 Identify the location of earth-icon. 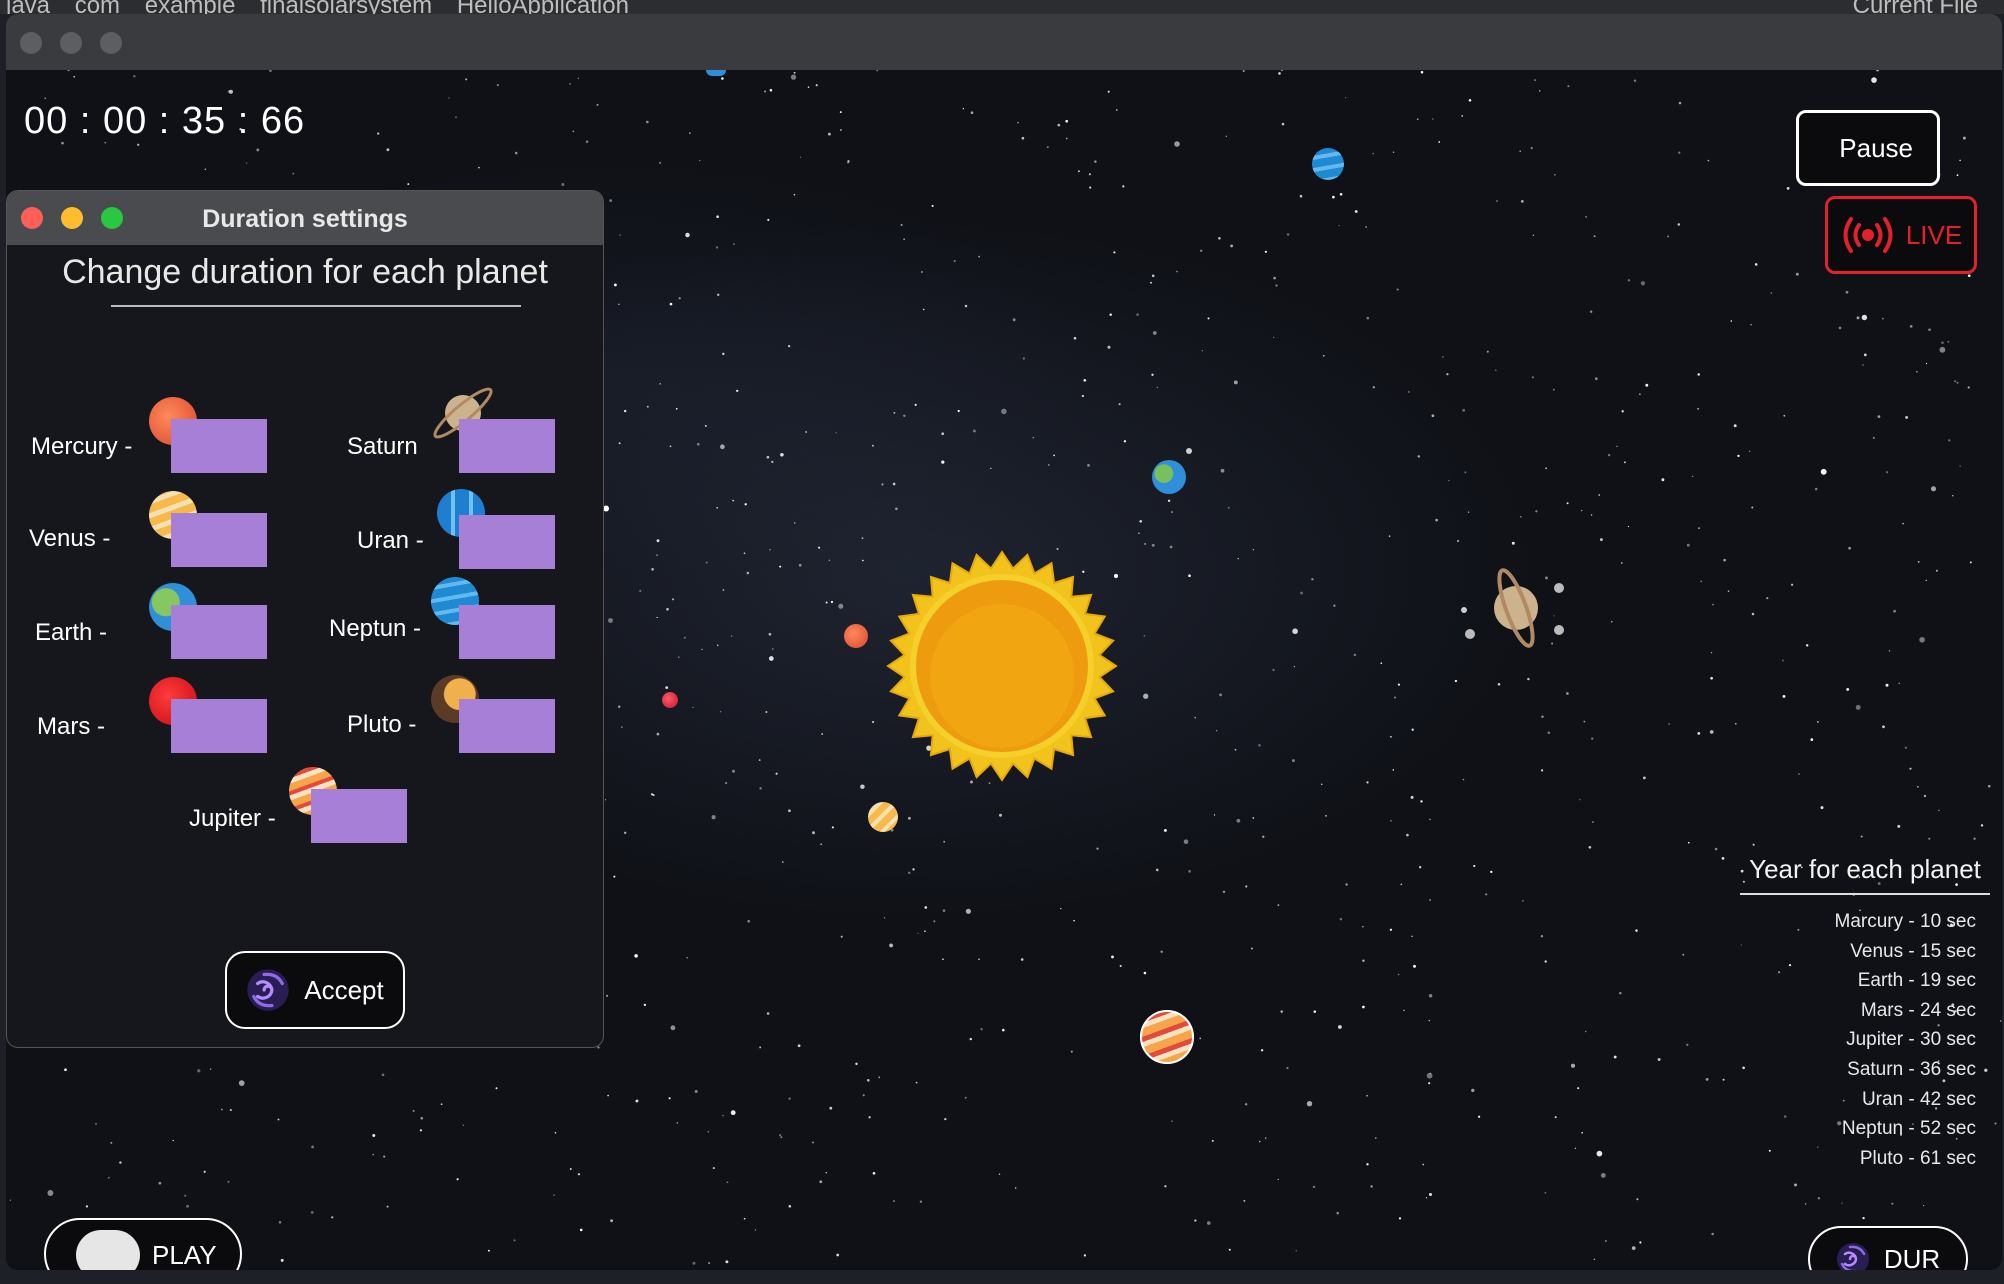
(1169, 477).